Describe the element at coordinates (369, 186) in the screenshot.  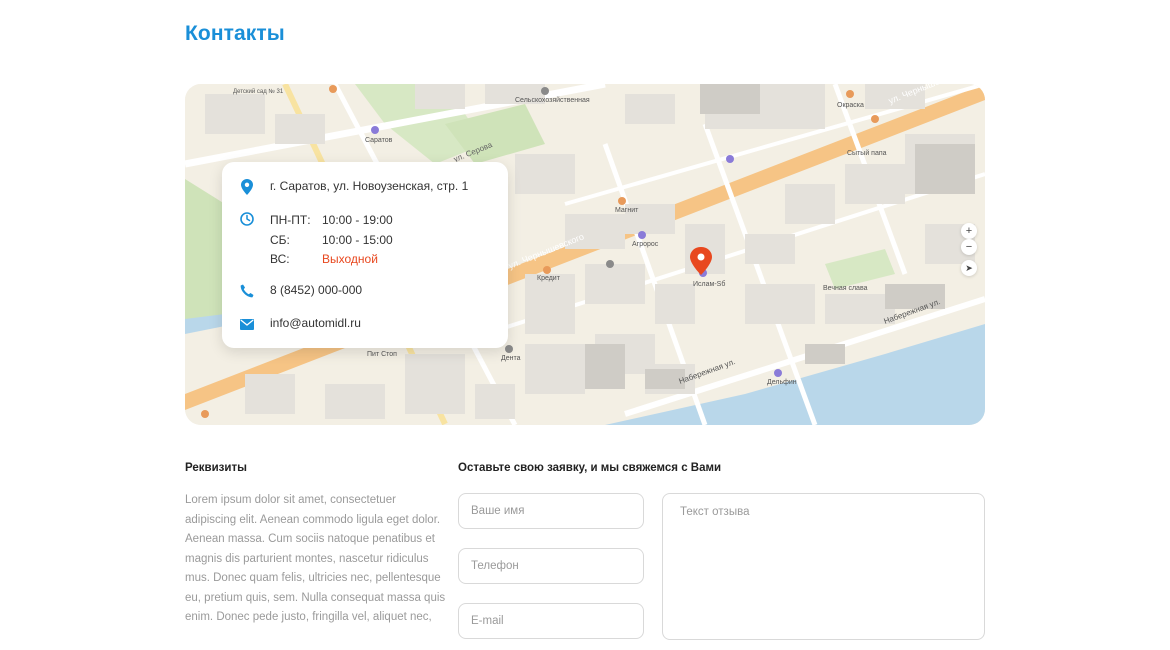
I see `address-text: г. Саратов, ул. Новоузенская, стр. 1` at that location.